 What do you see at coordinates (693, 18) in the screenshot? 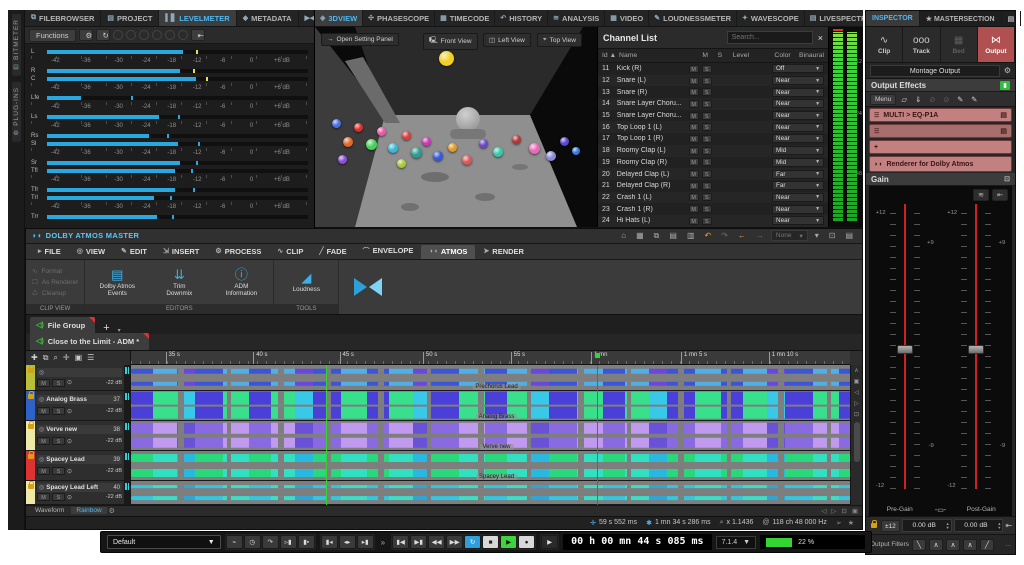
I see `panel-tab: ✎ LOUDNESSMETER` at bounding box center [693, 18].